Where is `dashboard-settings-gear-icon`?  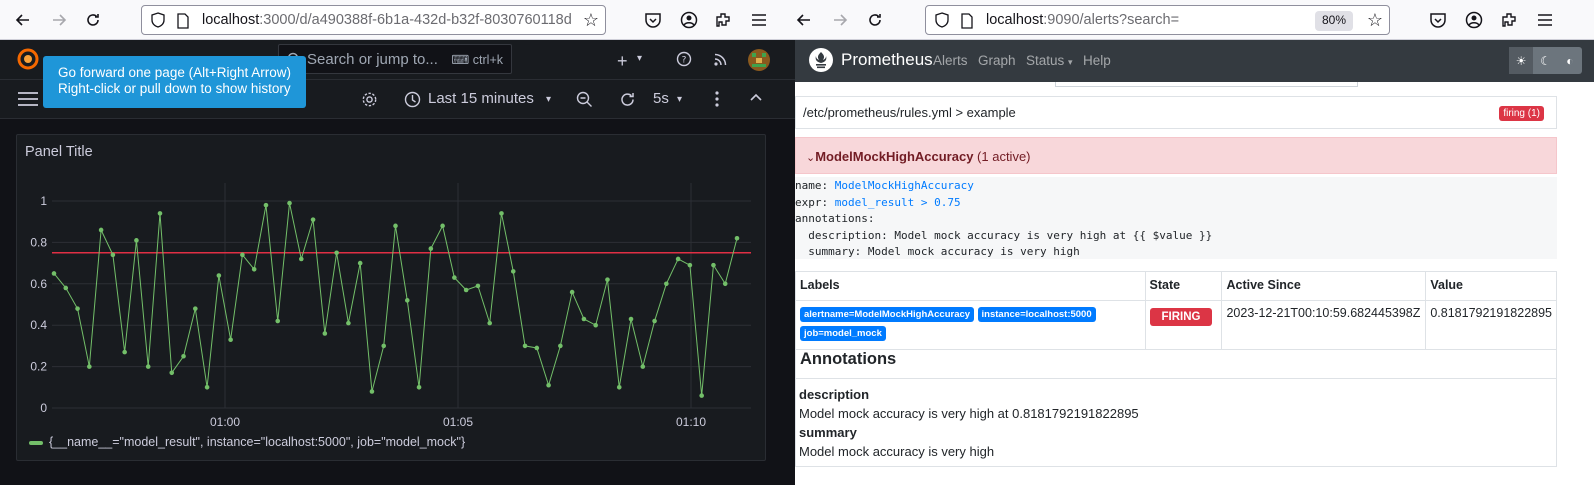
dashboard-settings-gear-icon is located at coordinates (369, 99).